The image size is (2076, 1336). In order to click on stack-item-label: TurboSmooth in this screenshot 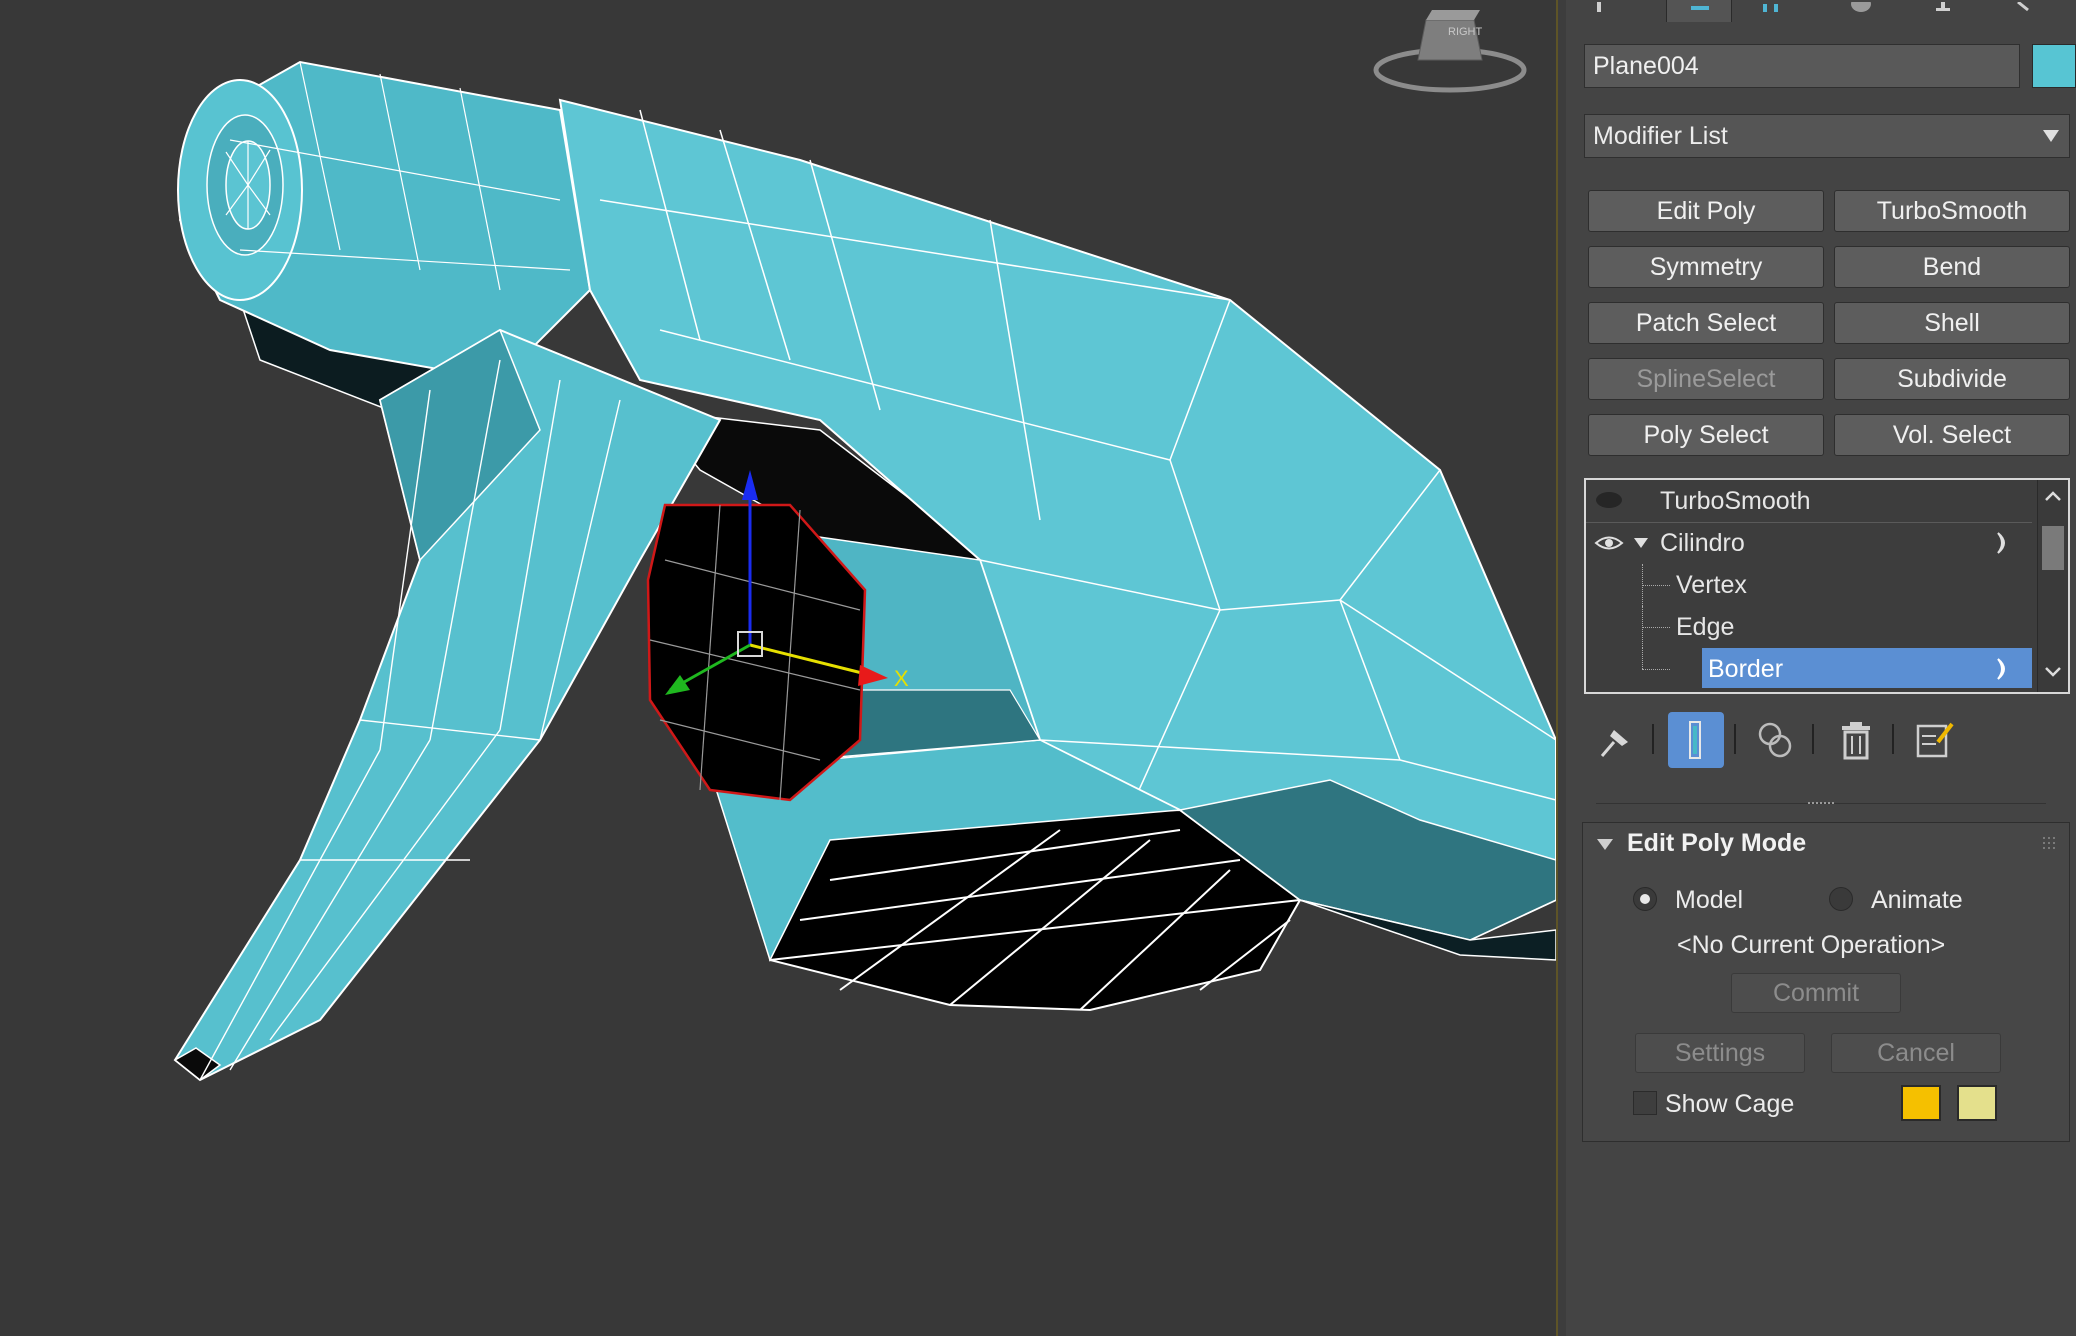, I will do `click(1735, 501)`.